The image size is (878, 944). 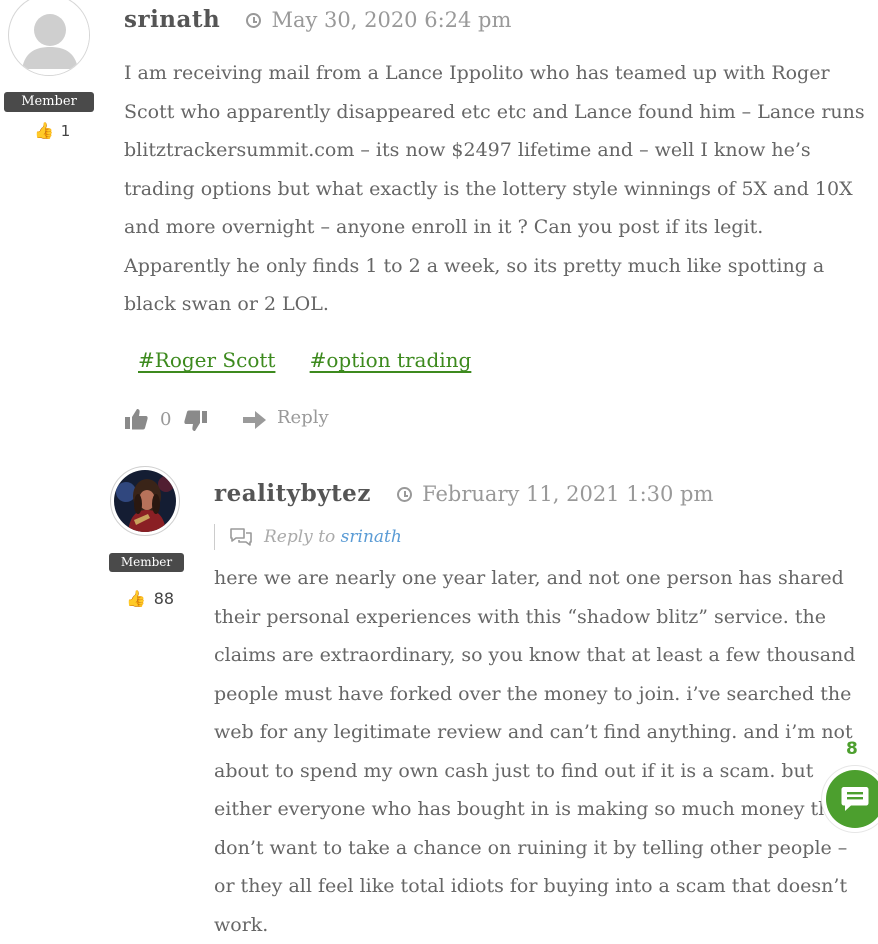 What do you see at coordinates (65, 131) in the screenshot?
I see `likes-count: 1` at bounding box center [65, 131].